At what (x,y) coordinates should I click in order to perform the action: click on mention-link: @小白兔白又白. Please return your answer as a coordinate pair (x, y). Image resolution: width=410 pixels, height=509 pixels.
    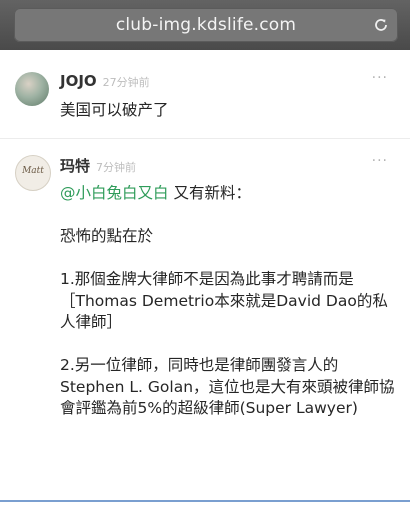
    Looking at the image, I should click on (114, 193).